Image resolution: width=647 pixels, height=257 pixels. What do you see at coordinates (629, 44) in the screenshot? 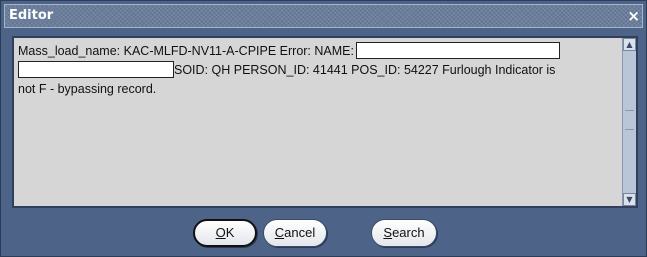
I see `scroll-up-arrow-icon: ▲` at bounding box center [629, 44].